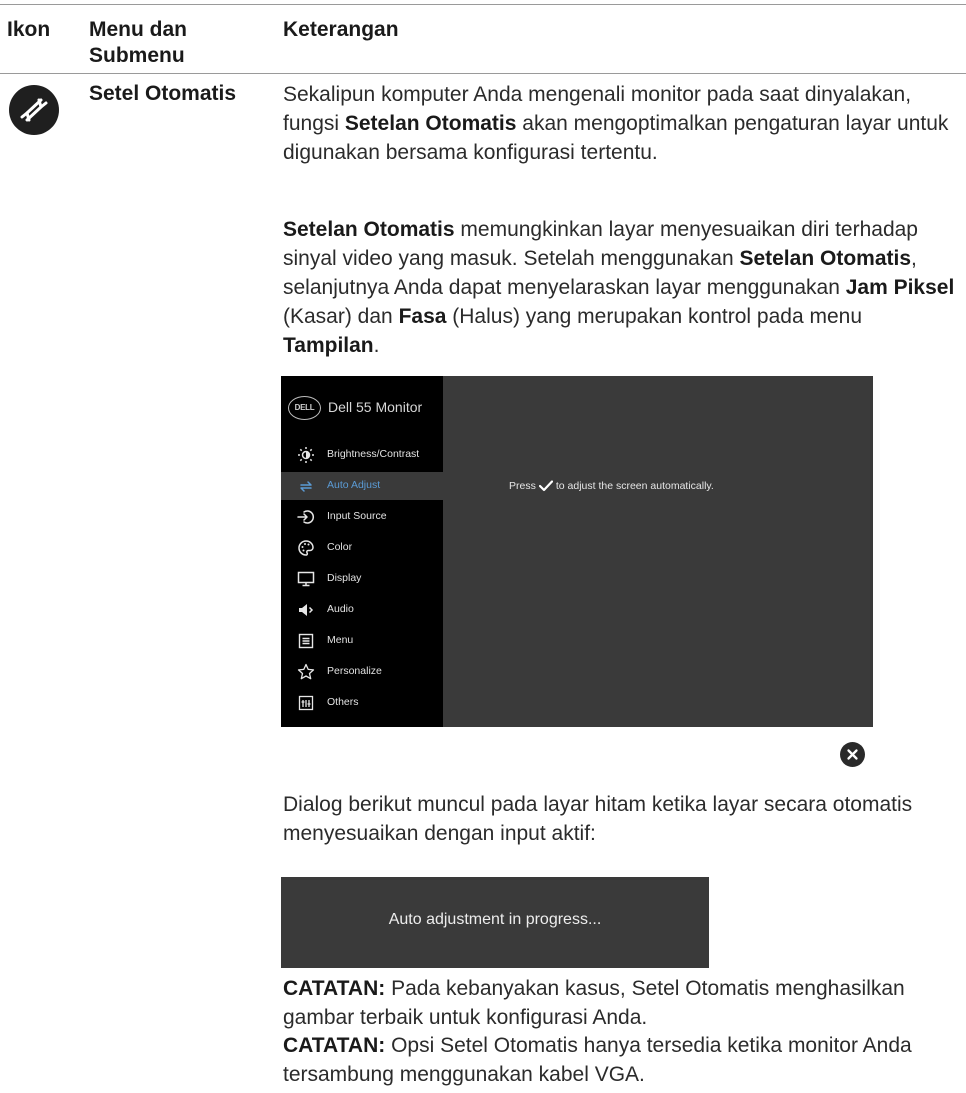 The height and width of the screenshot is (1093, 966). What do you see at coordinates (306, 703) in the screenshot?
I see `others-icon` at bounding box center [306, 703].